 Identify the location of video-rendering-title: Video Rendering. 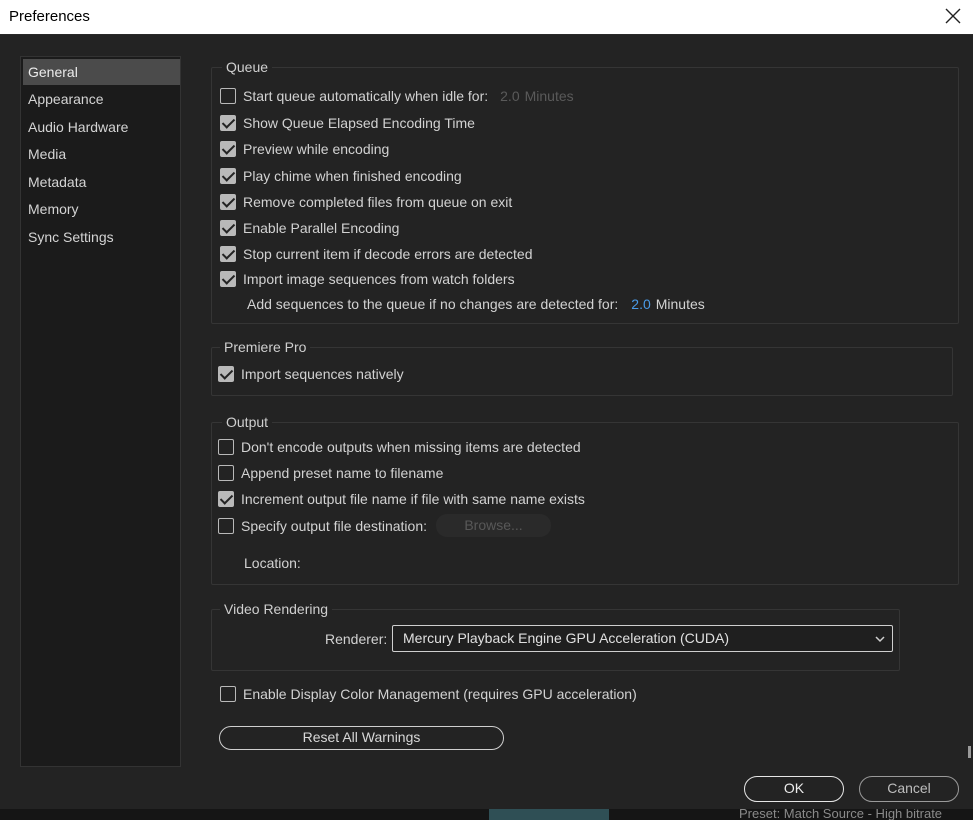
(276, 609).